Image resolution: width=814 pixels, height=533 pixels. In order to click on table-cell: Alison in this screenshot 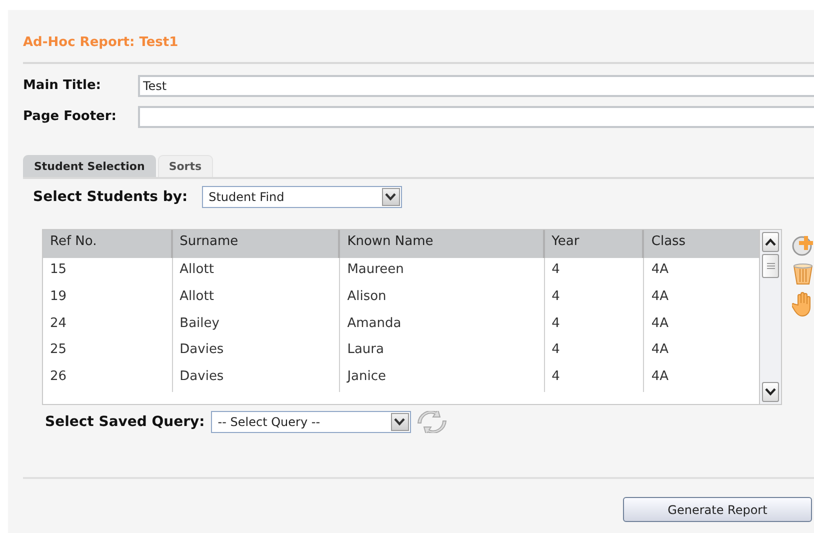, I will do `click(442, 298)`.